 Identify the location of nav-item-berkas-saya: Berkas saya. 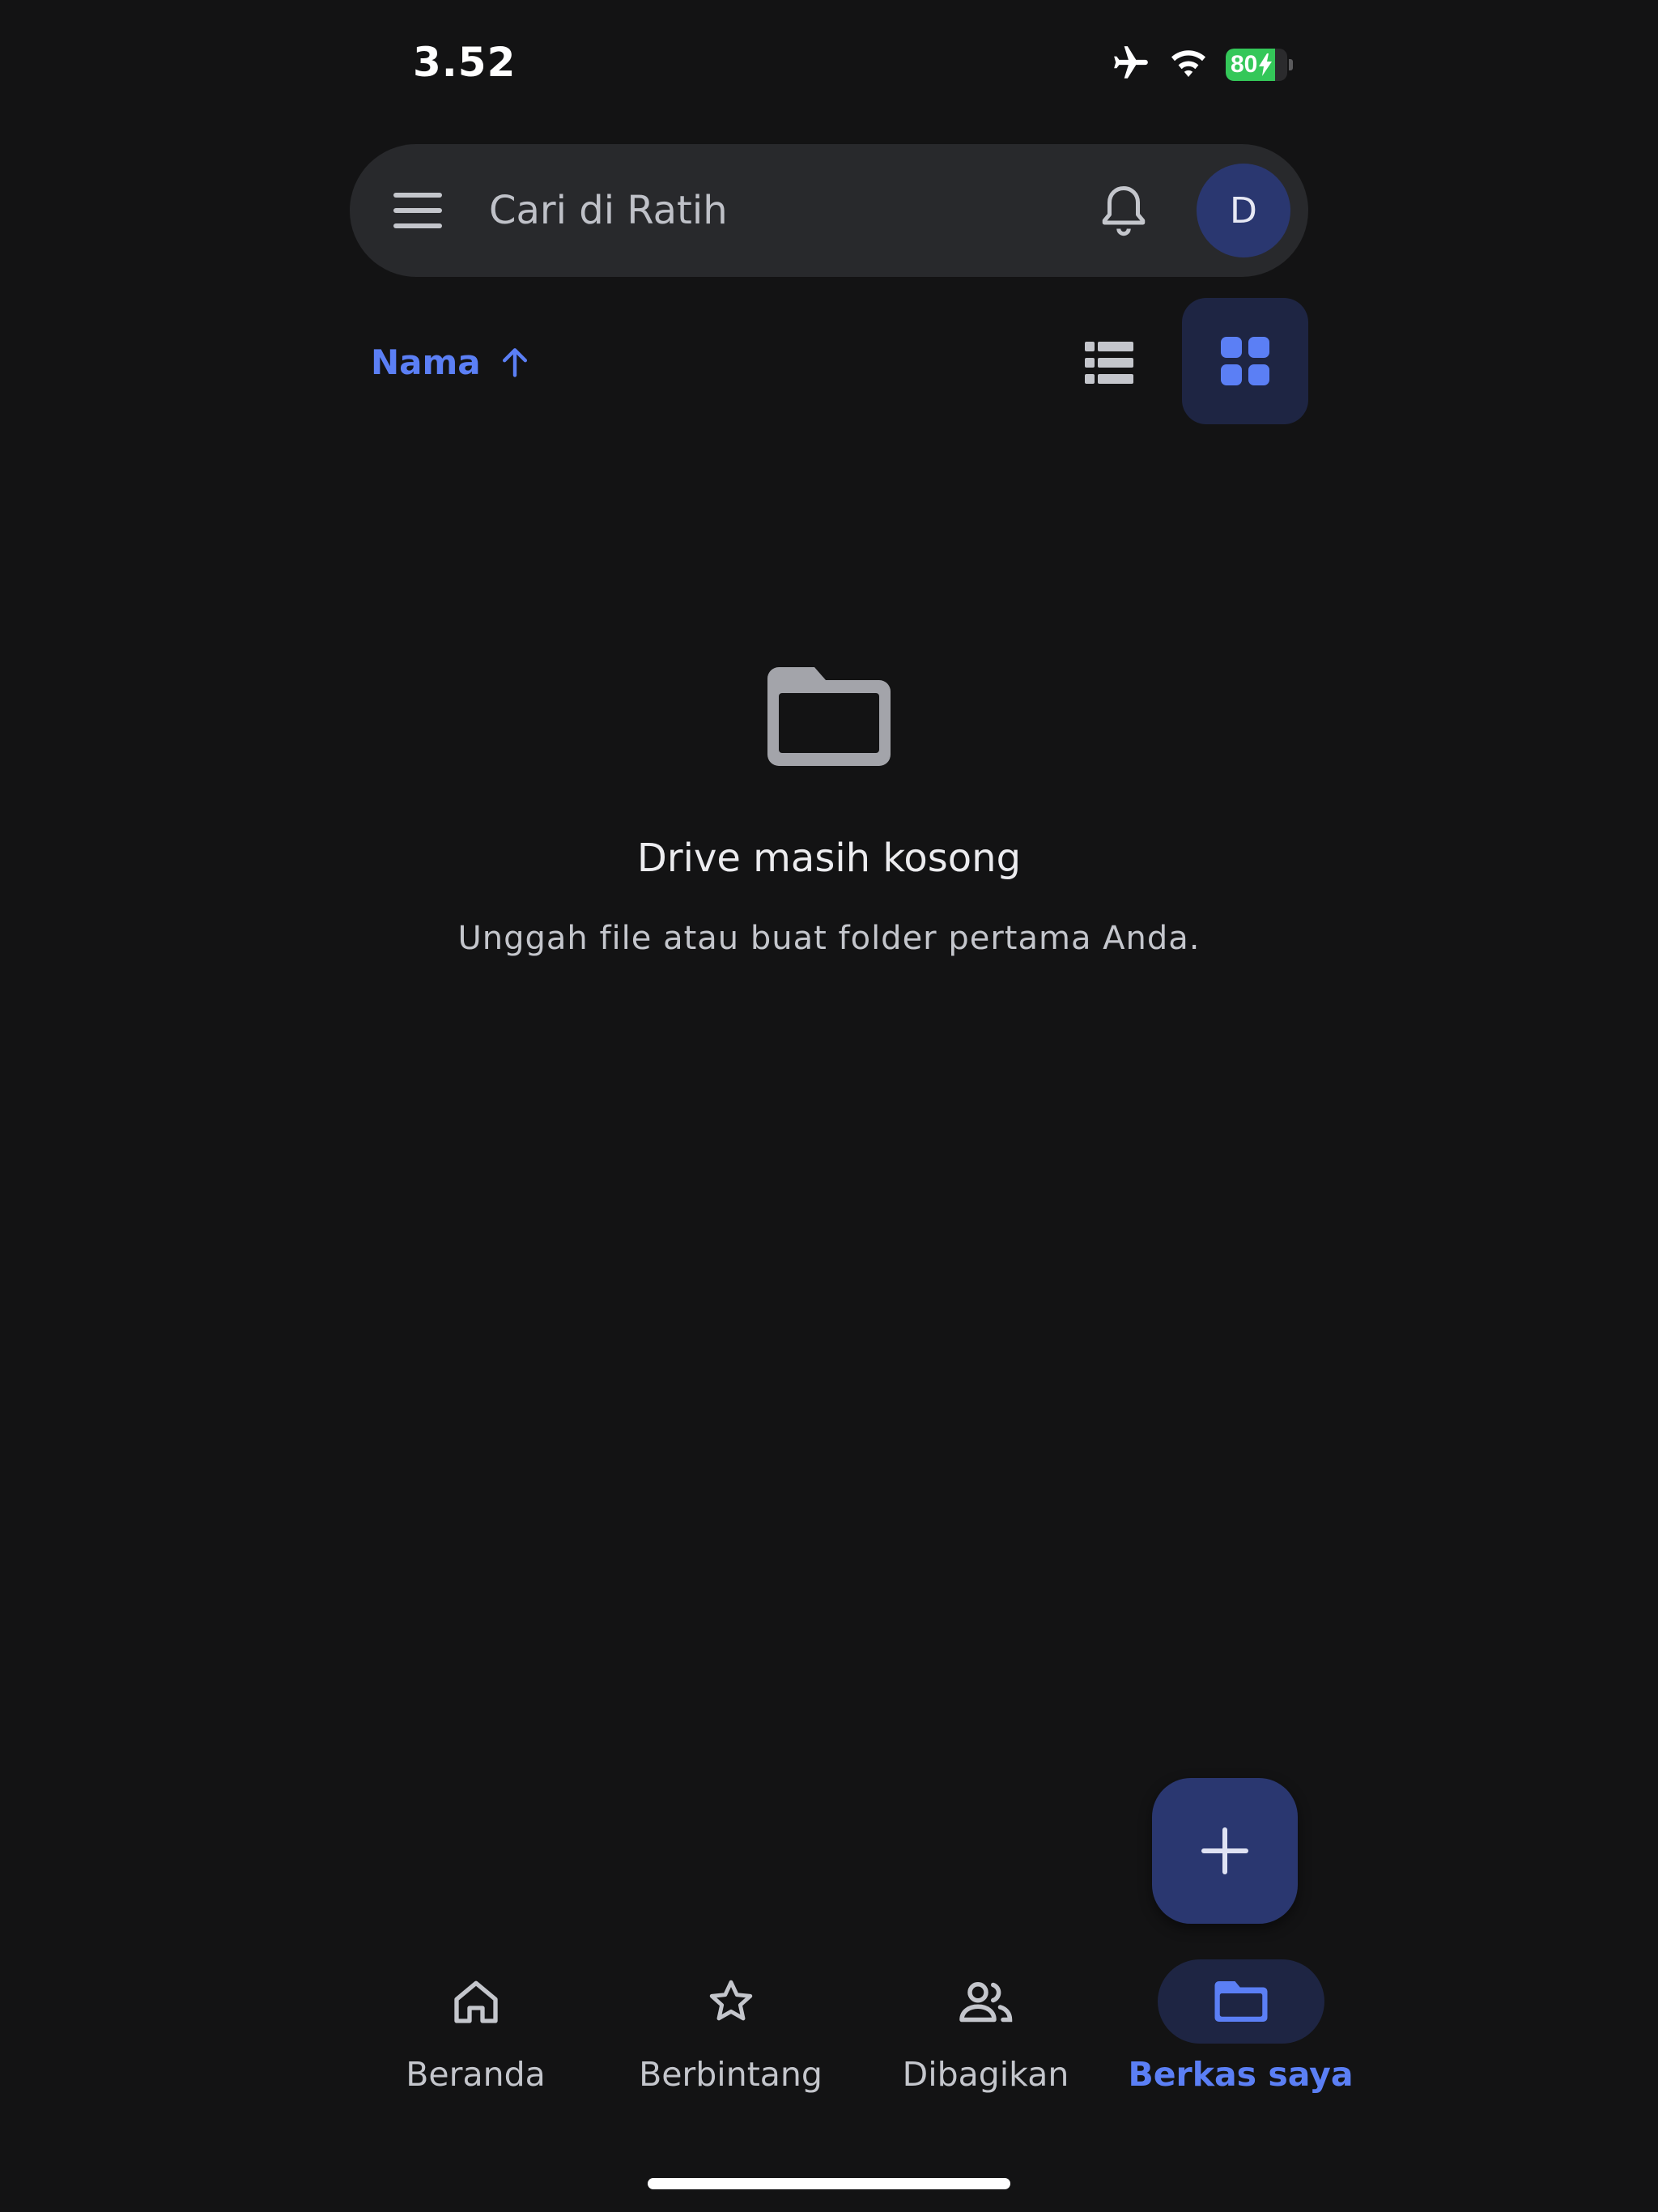
(1240, 2040).